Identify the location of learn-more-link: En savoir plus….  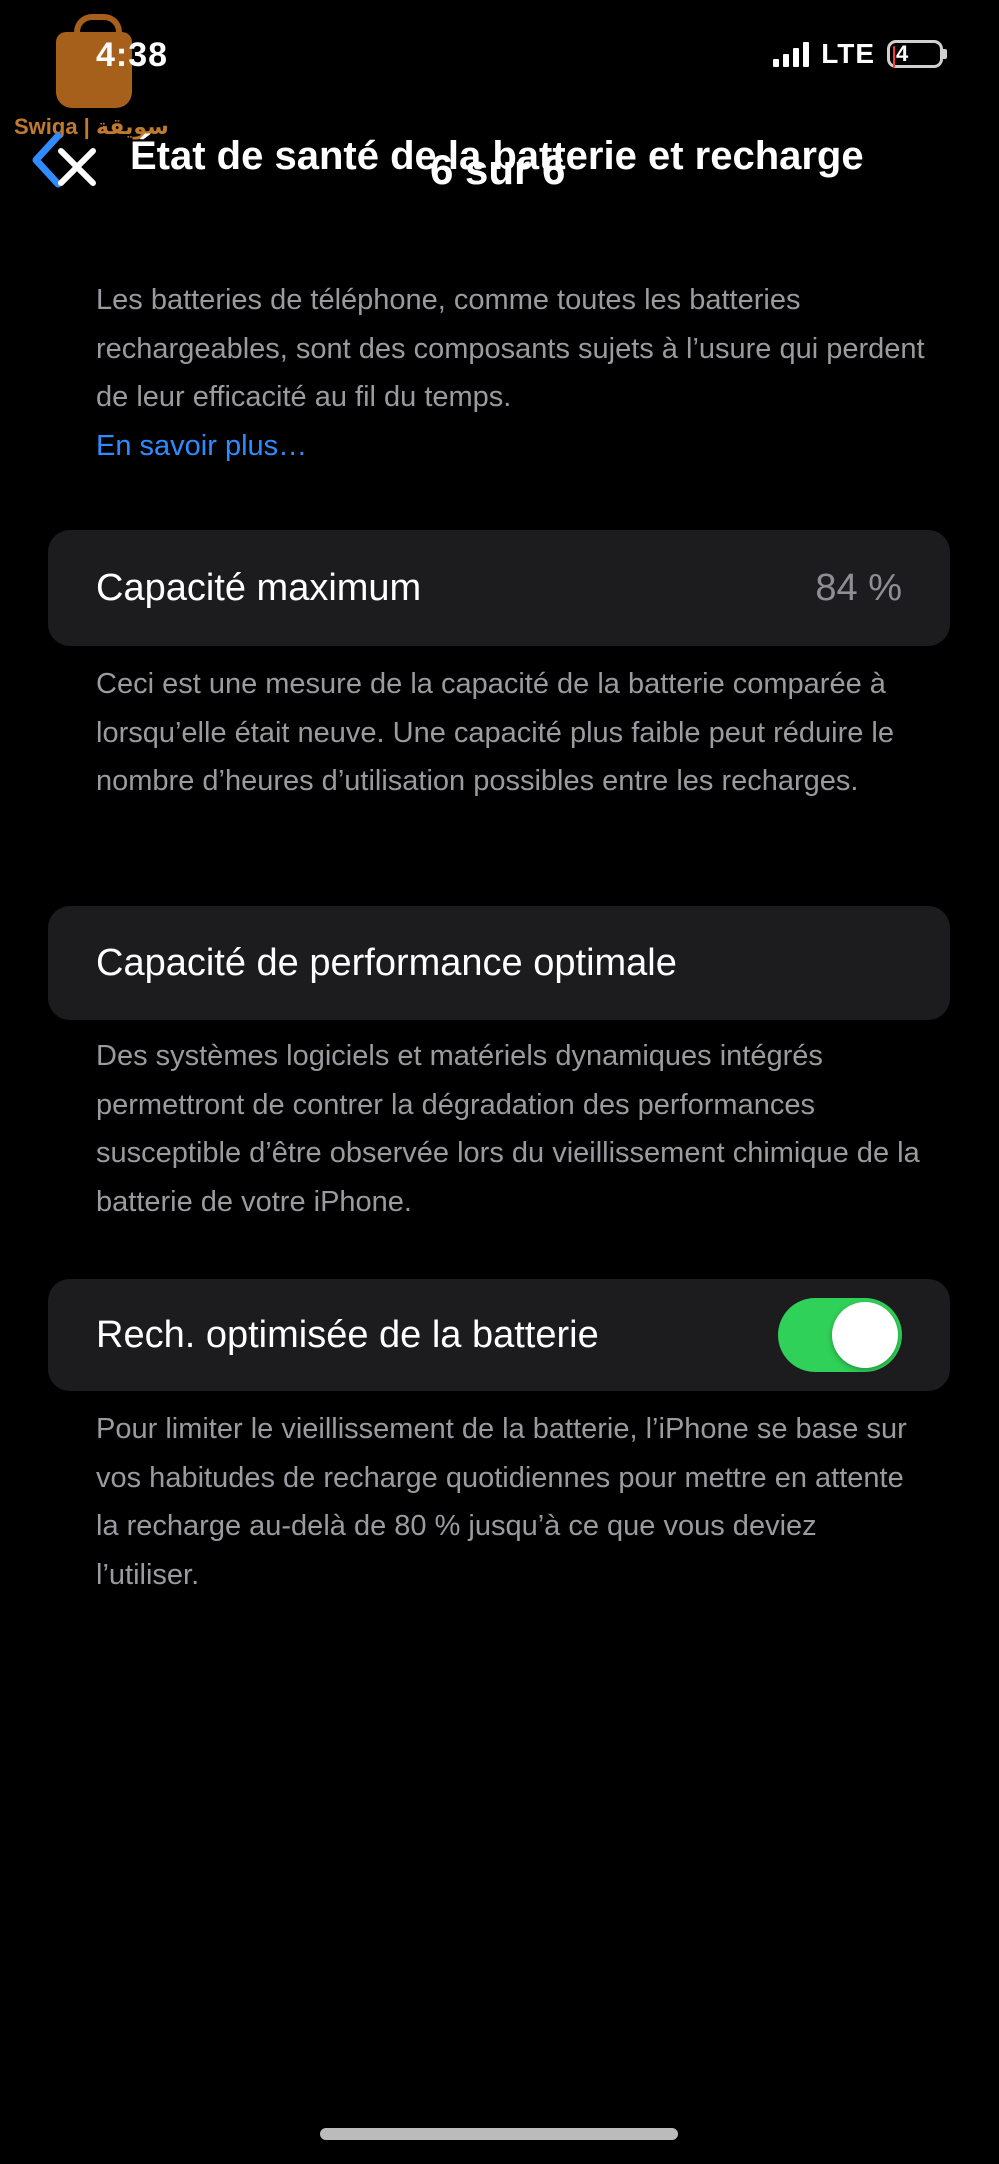
(201, 446).